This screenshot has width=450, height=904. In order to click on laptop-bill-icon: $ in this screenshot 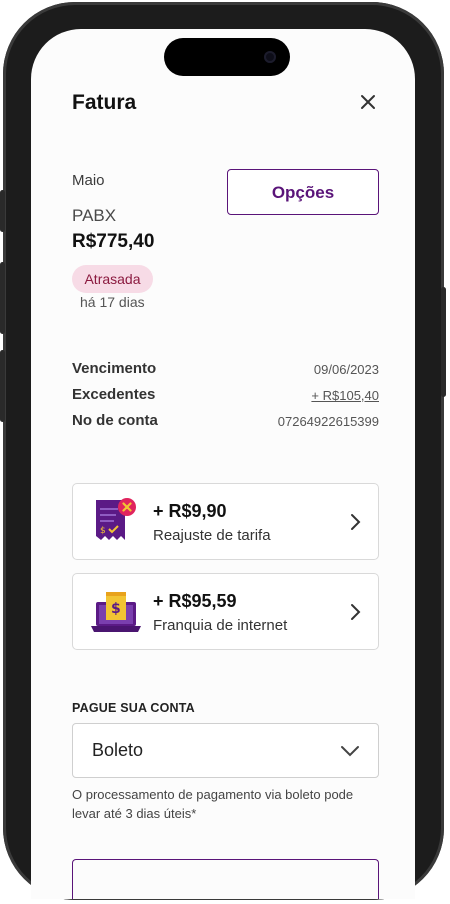, I will do `click(116, 612)`.